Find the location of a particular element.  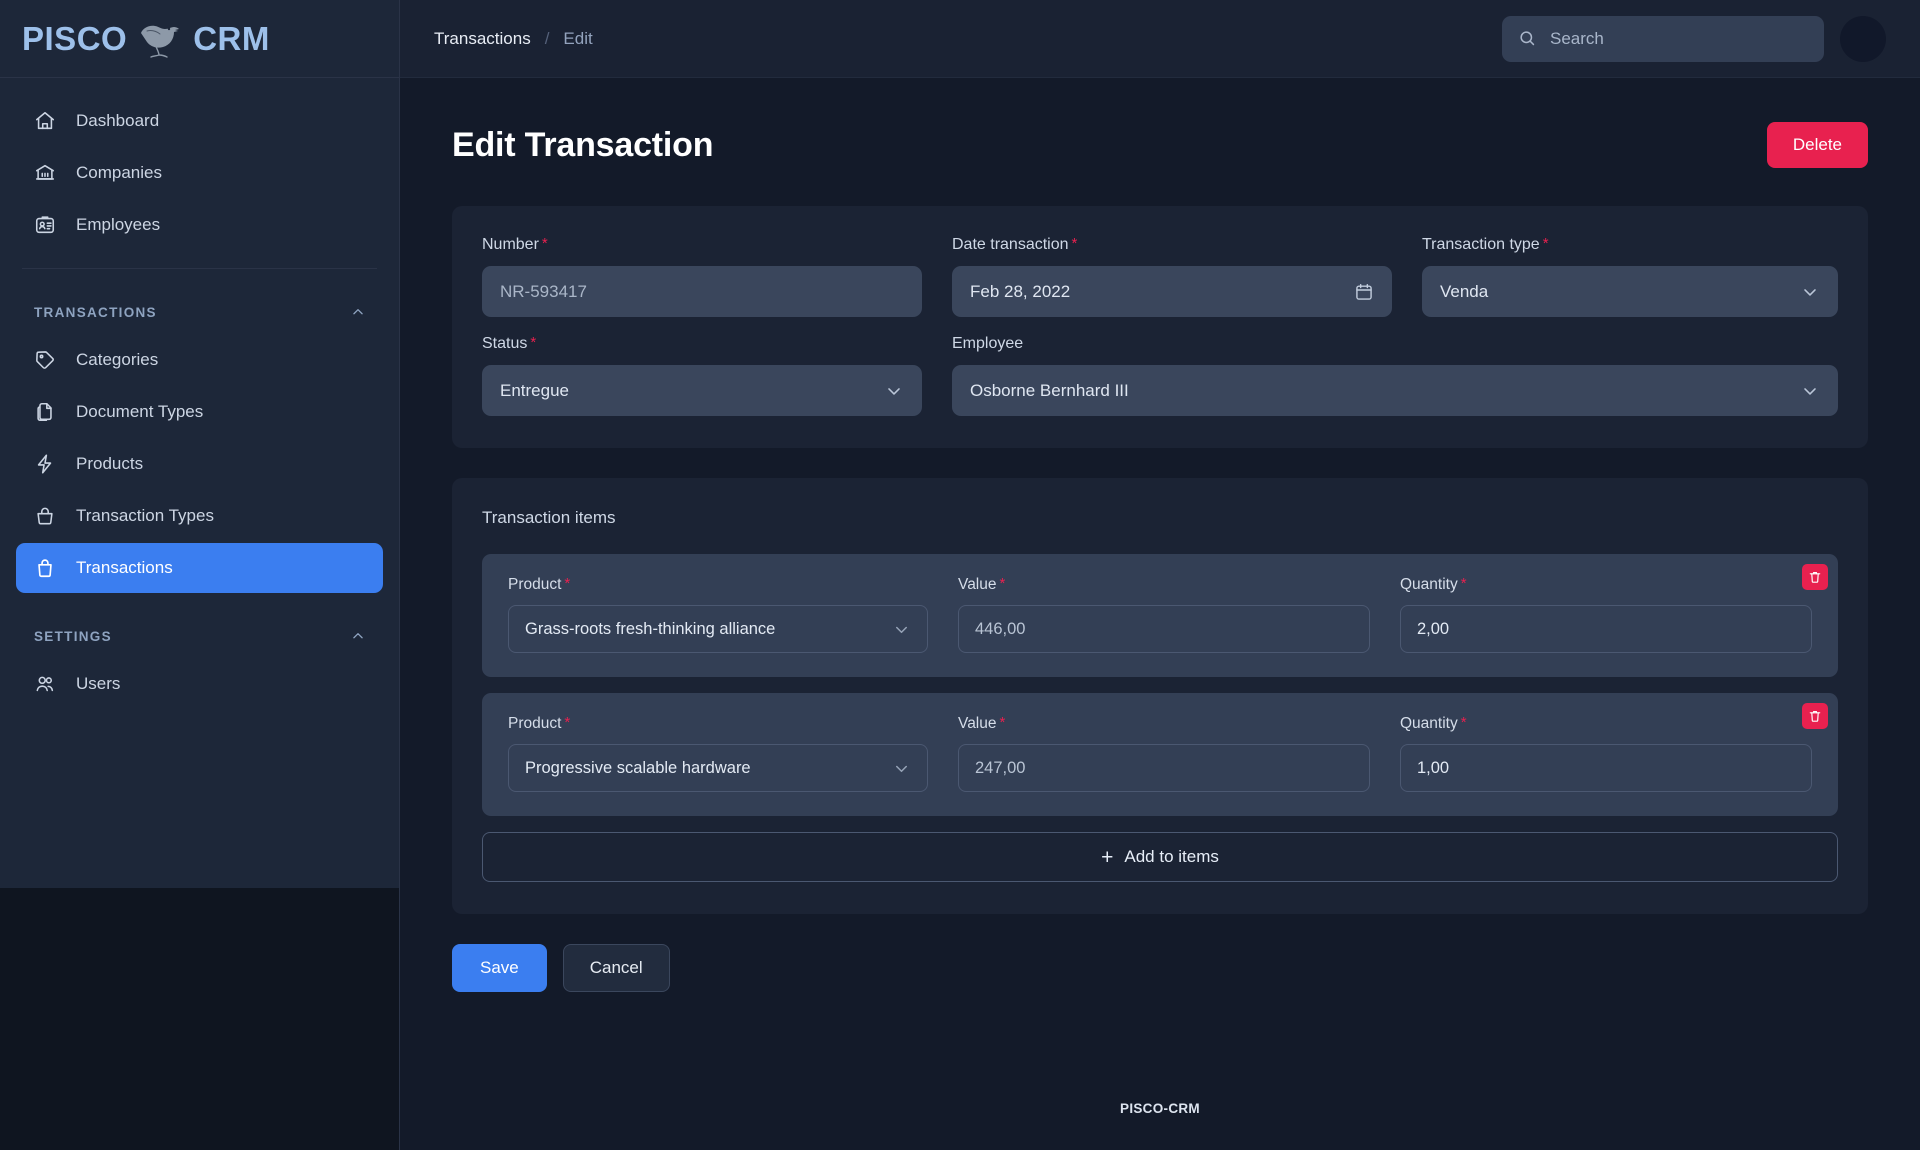

item-quantity-text: 1,00 is located at coordinates (1433, 767).